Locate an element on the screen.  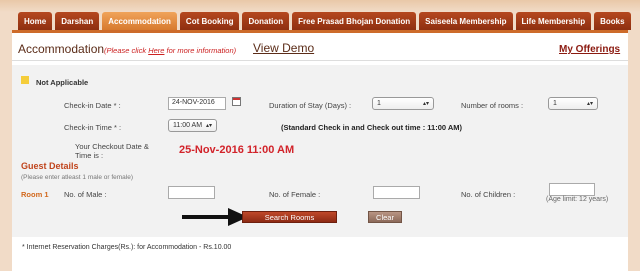
top-banner-strip is located at coordinates (320, 6).